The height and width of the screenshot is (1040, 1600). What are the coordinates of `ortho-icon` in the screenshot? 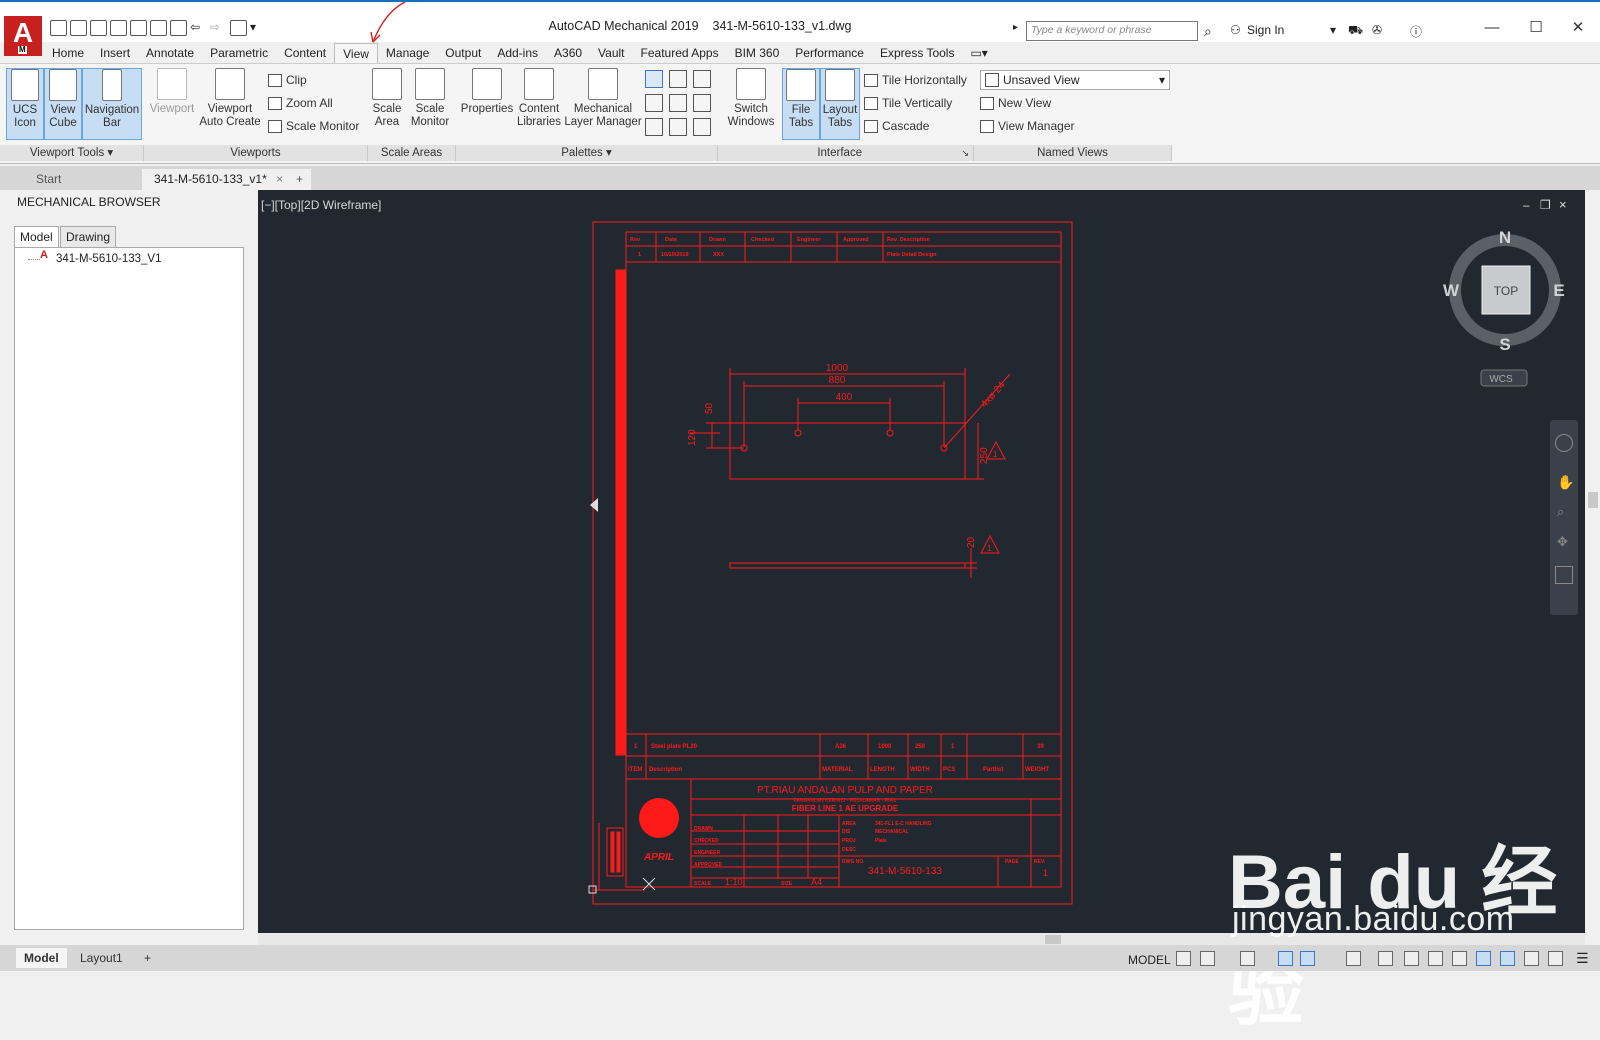 It's located at (1247, 958).